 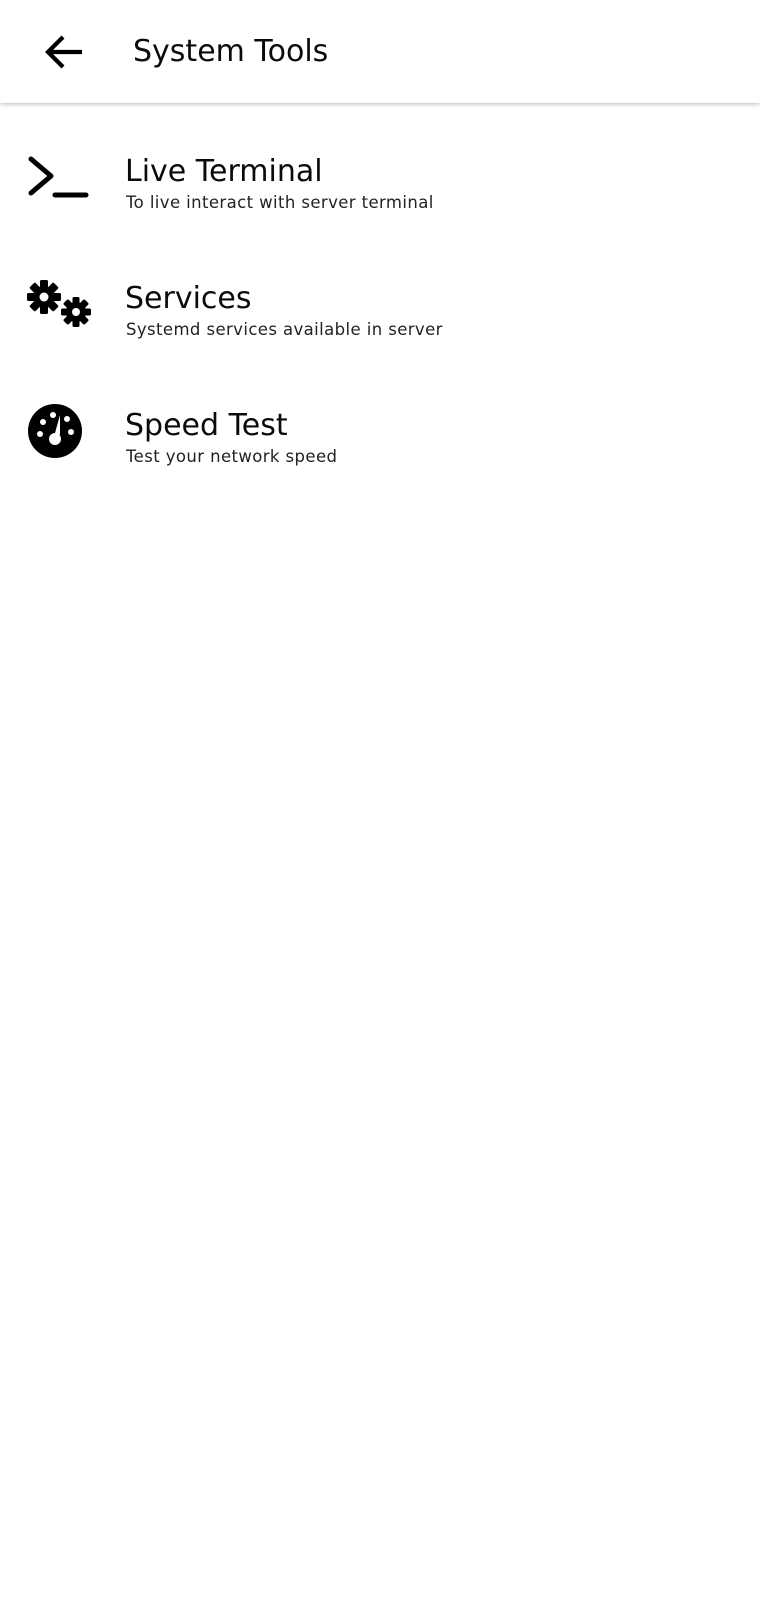 I want to click on page-title: System Tools, so click(x=231, y=51).